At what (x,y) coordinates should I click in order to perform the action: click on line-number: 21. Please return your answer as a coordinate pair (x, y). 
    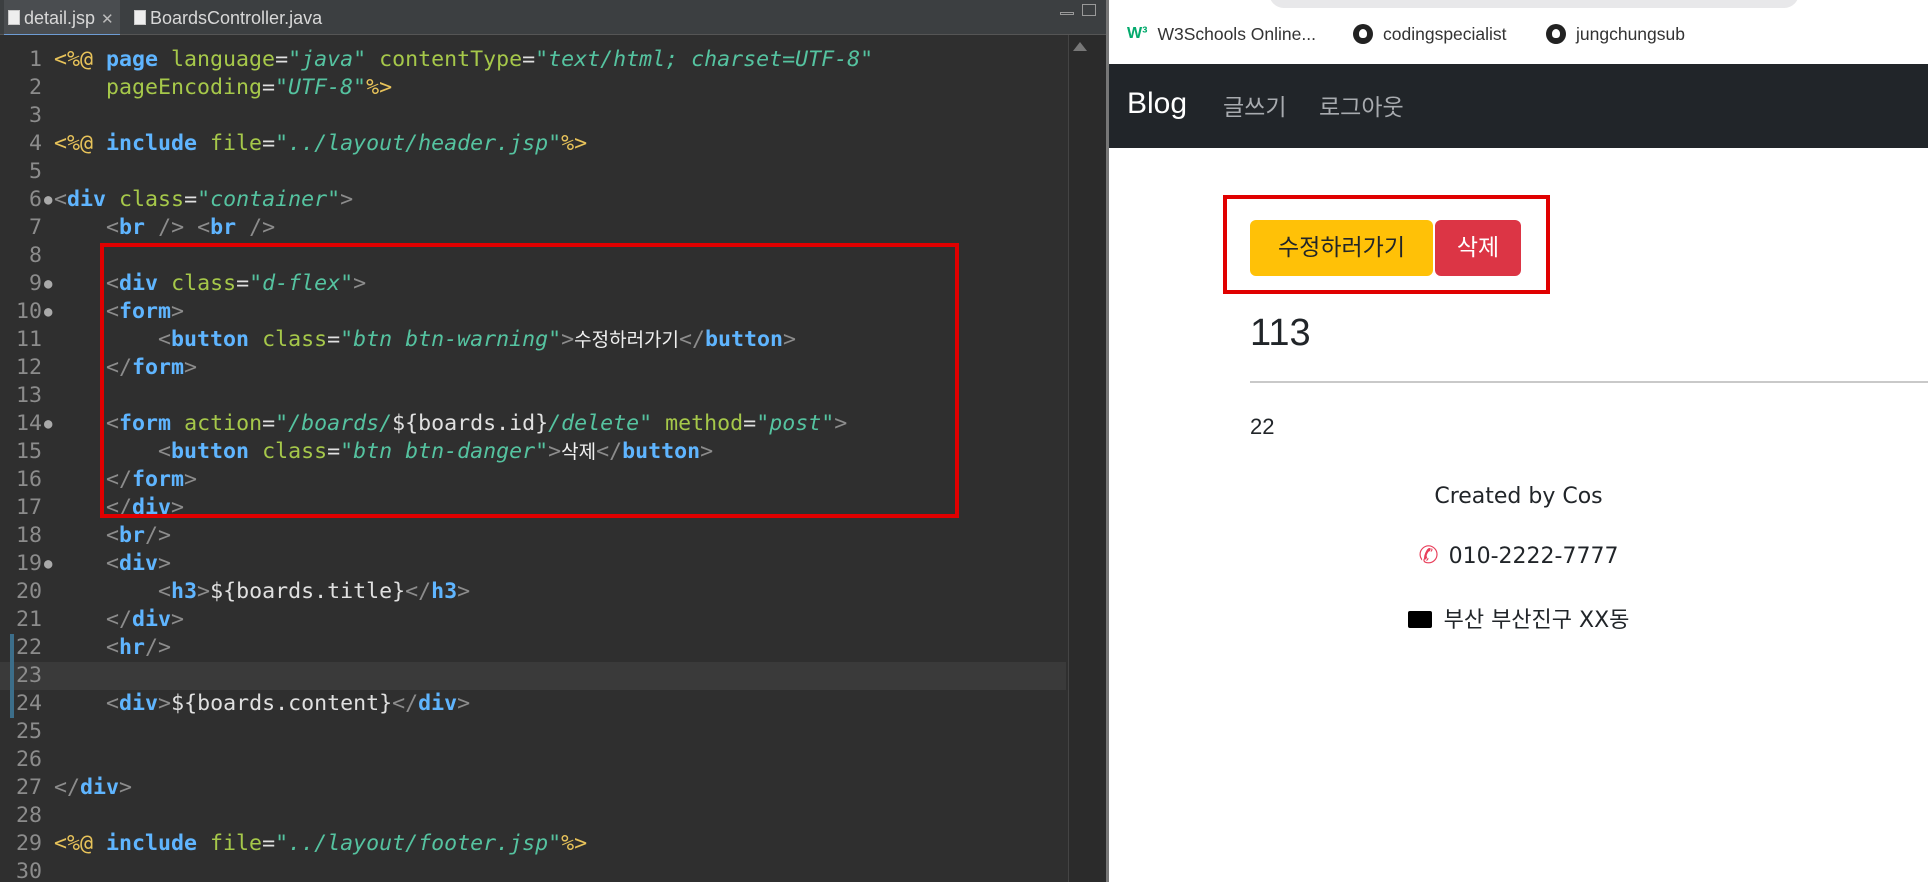
    Looking at the image, I should click on (28, 619).